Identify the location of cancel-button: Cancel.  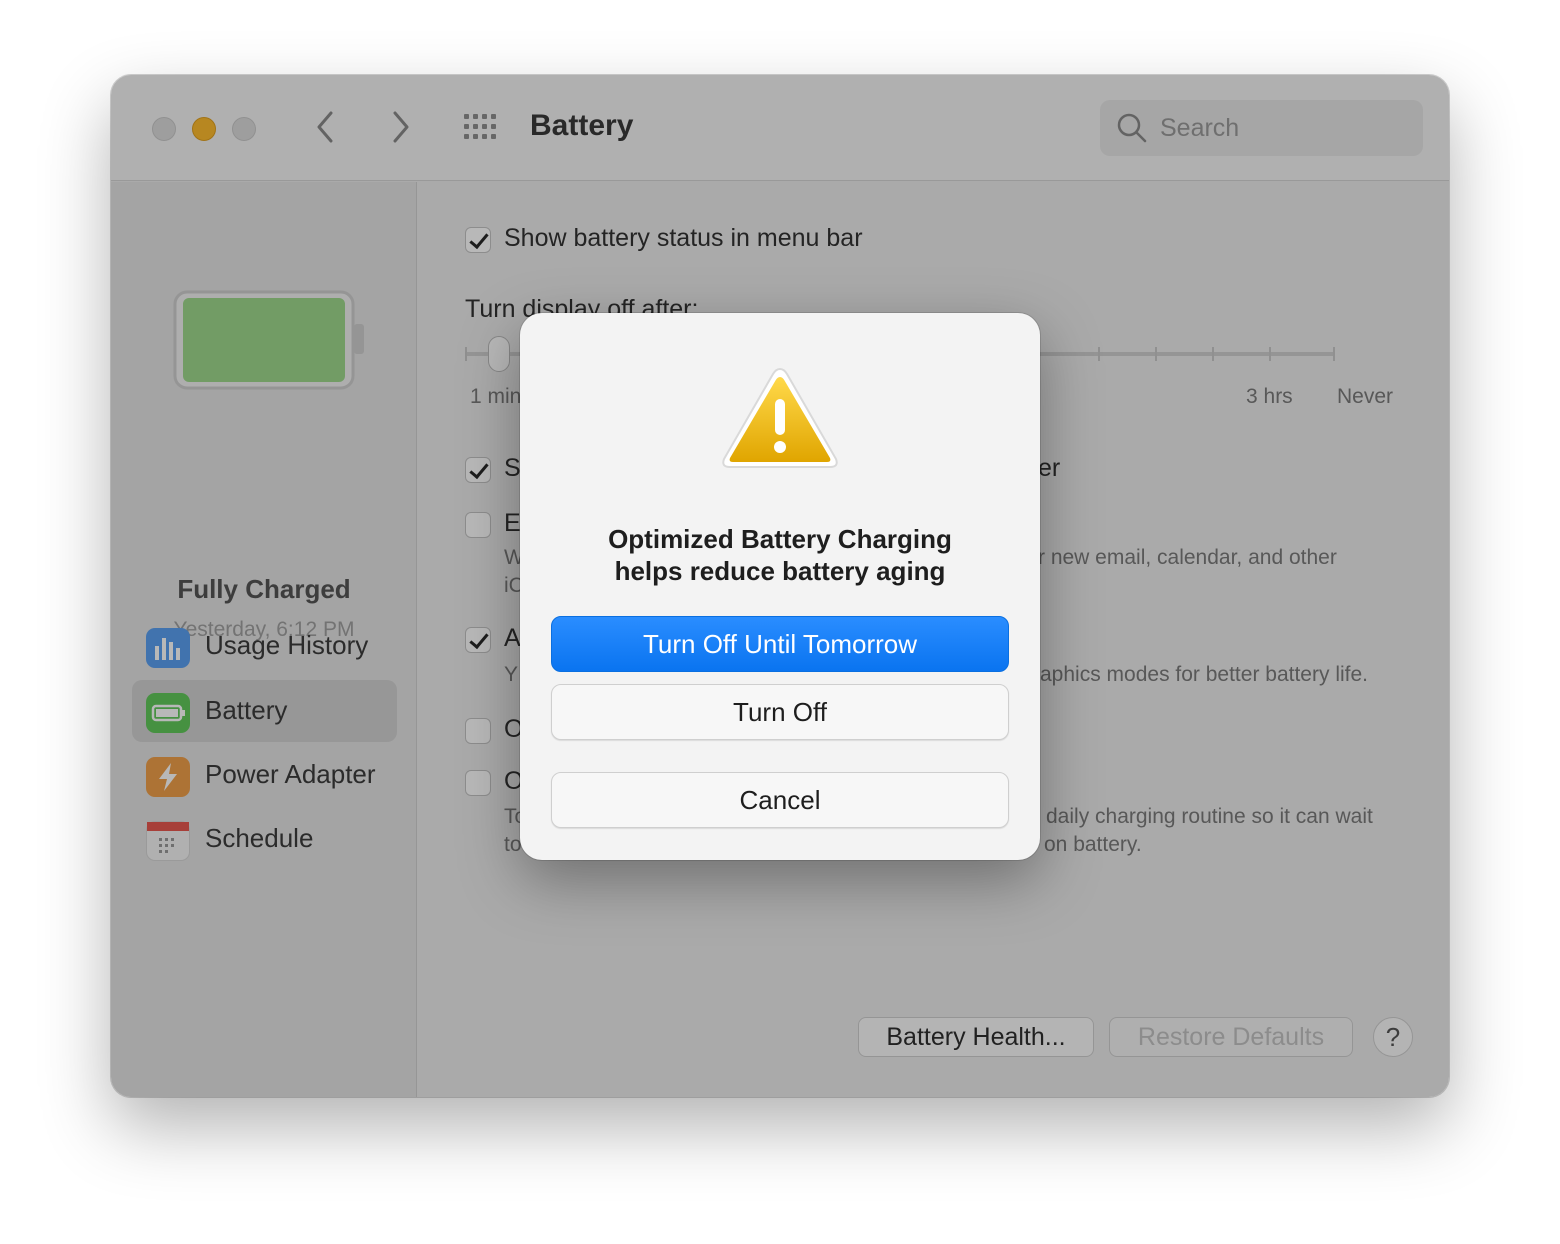
(780, 800).